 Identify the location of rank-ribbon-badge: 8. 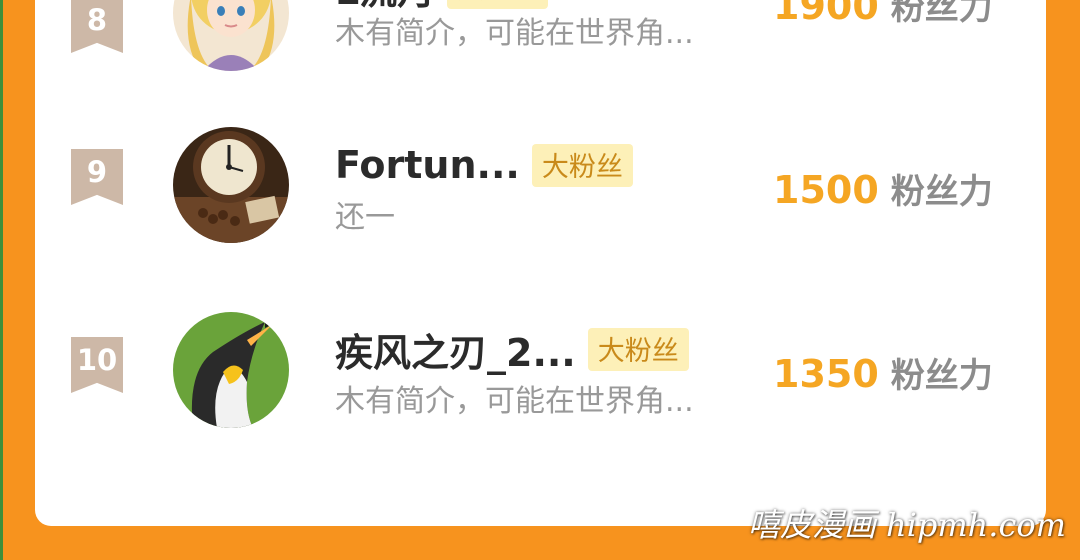
(97, 26).